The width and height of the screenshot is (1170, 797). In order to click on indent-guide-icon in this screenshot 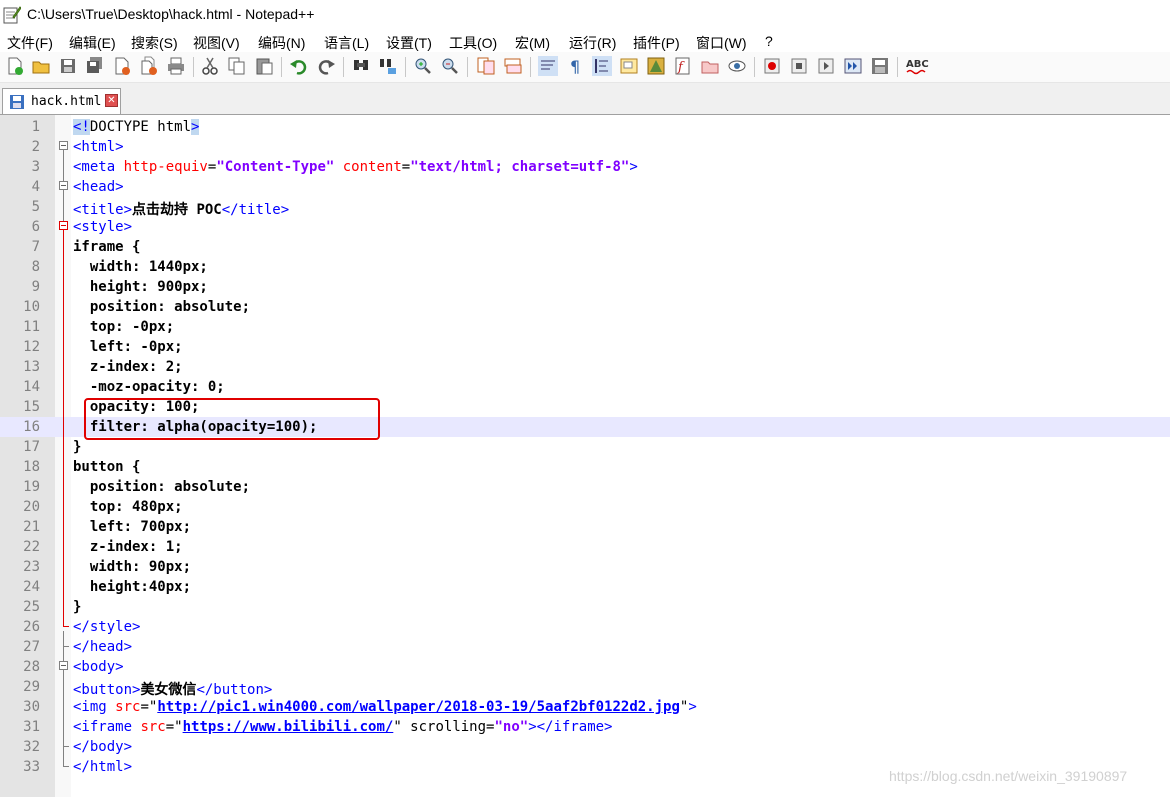, I will do `click(602, 66)`.